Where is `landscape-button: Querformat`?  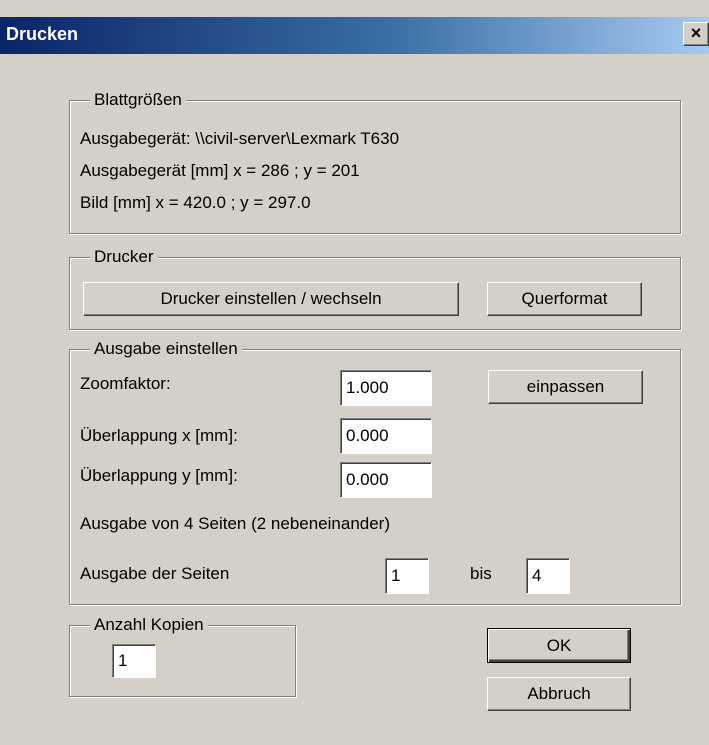 landscape-button: Querformat is located at coordinates (564, 299).